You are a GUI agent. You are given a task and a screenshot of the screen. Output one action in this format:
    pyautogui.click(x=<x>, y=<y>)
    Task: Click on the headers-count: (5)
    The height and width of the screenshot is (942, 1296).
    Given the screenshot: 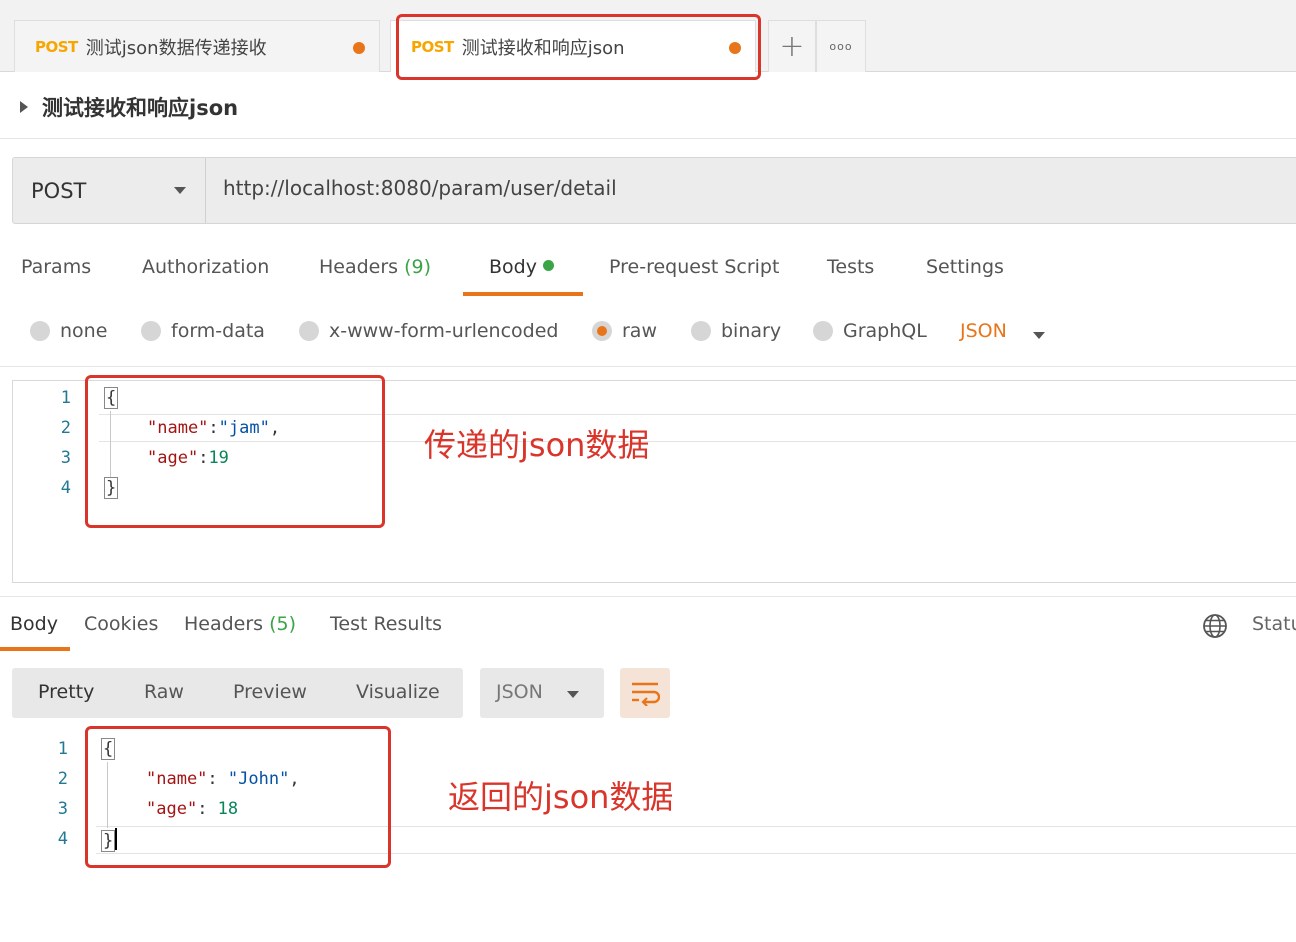 What is the action you would take?
    pyautogui.click(x=283, y=624)
    